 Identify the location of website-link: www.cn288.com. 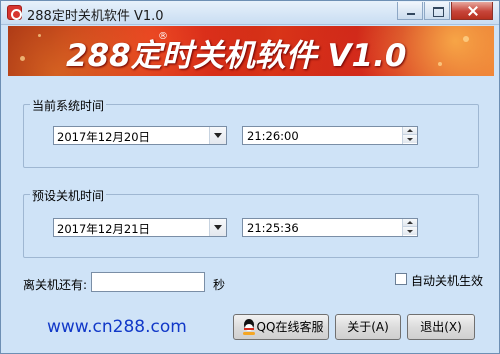
(117, 327).